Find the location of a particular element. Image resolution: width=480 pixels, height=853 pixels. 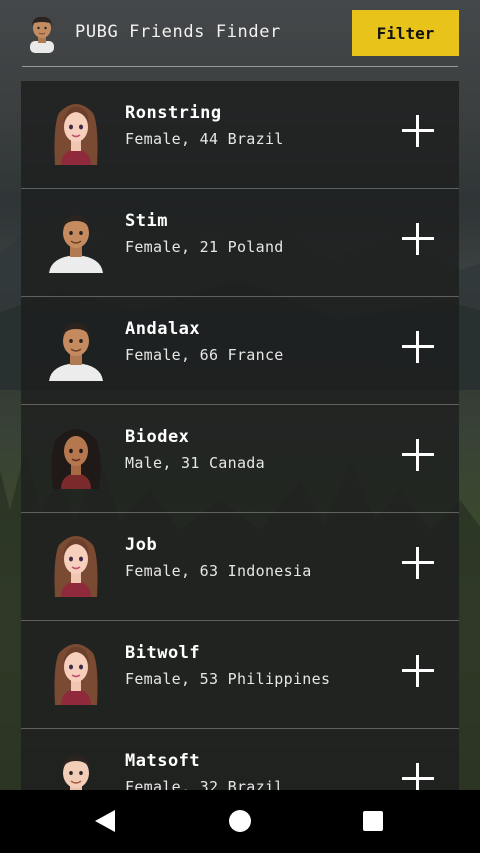

friend-info: Female, 53 Philippines is located at coordinates (228, 679).